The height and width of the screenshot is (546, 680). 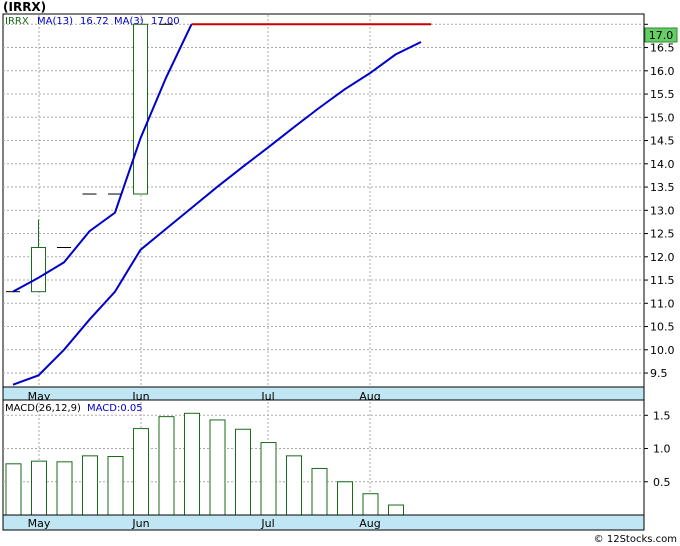 What do you see at coordinates (662, 71) in the screenshot?
I see `price-tick-label: 16.0` at bounding box center [662, 71].